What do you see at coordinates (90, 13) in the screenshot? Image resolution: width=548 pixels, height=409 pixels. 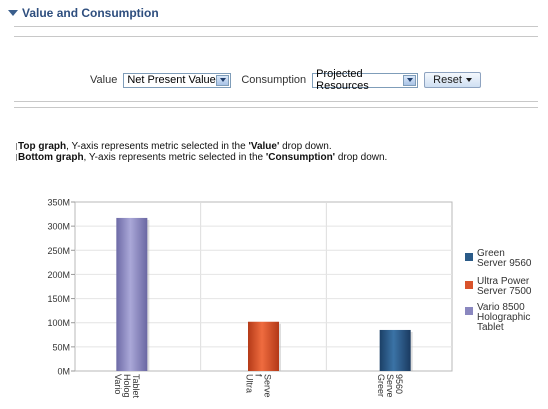 I see `section-title: Value and Consumption` at bounding box center [90, 13].